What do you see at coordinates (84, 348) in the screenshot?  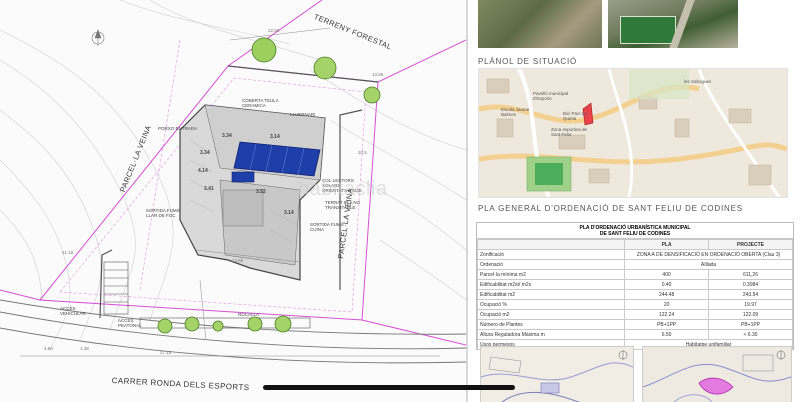 I see `dimension-label: 1.38` at bounding box center [84, 348].